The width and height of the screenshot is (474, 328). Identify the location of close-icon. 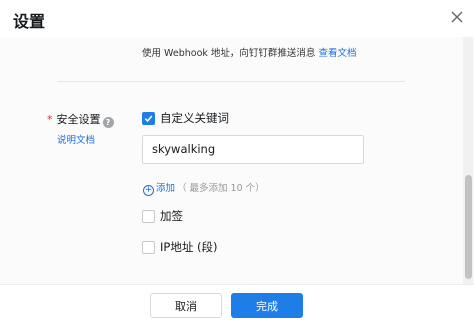
(457, 17).